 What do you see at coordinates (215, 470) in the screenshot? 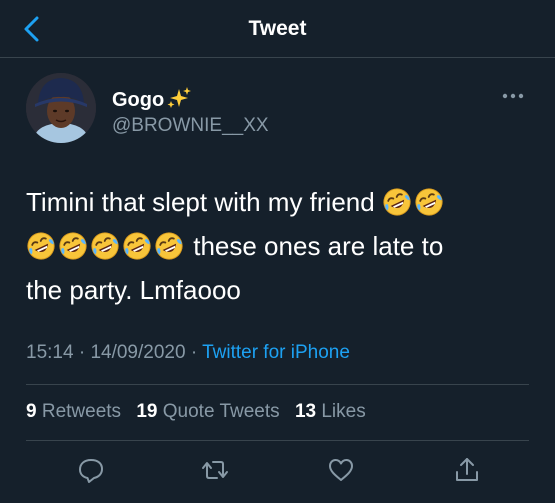
I see `retweet-icon` at bounding box center [215, 470].